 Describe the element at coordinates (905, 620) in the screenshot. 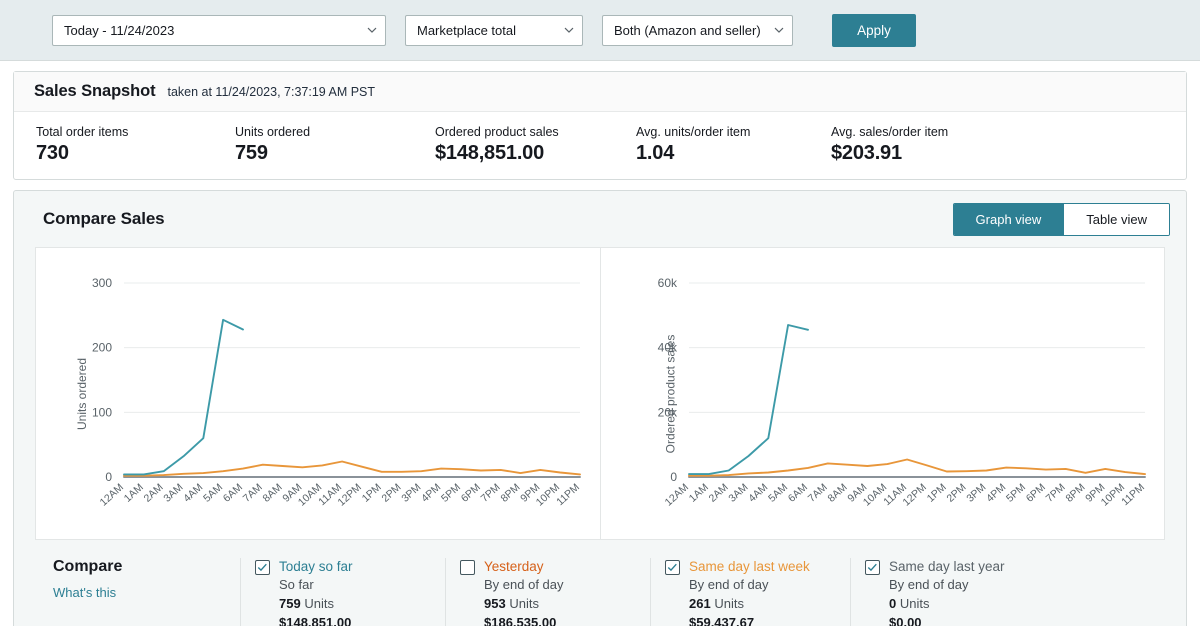

I see `legend-money: $0.00` at that location.